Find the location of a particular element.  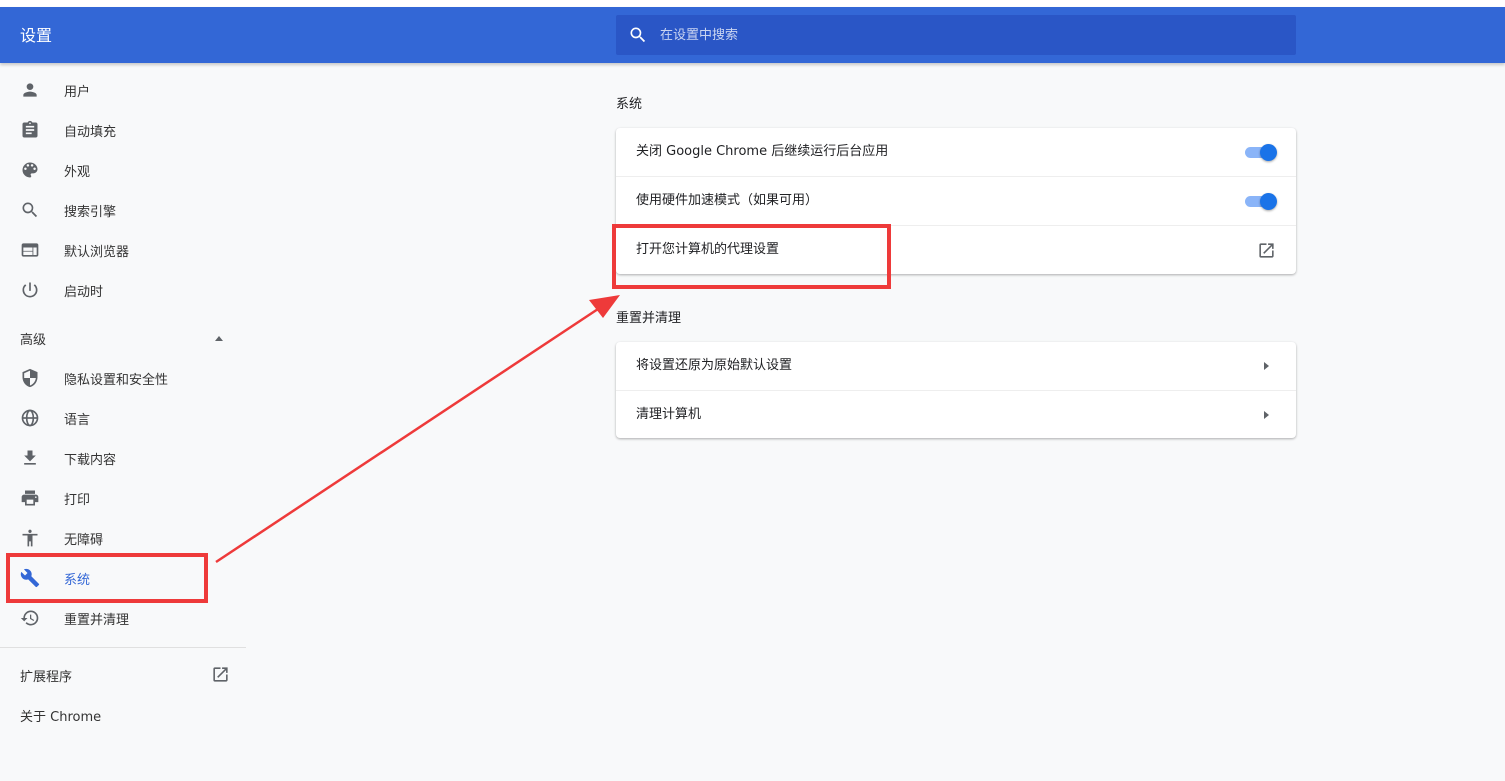

clipboard-icon is located at coordinates (30, 129).